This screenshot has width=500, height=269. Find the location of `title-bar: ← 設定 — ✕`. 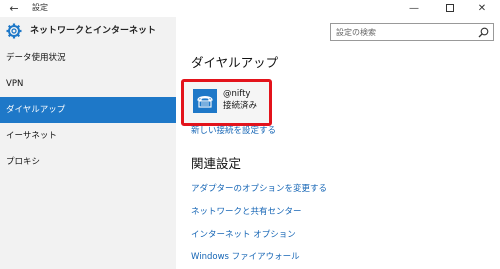

title-bar: ← 設定 — ✕ is located at coordinates (250, 8).